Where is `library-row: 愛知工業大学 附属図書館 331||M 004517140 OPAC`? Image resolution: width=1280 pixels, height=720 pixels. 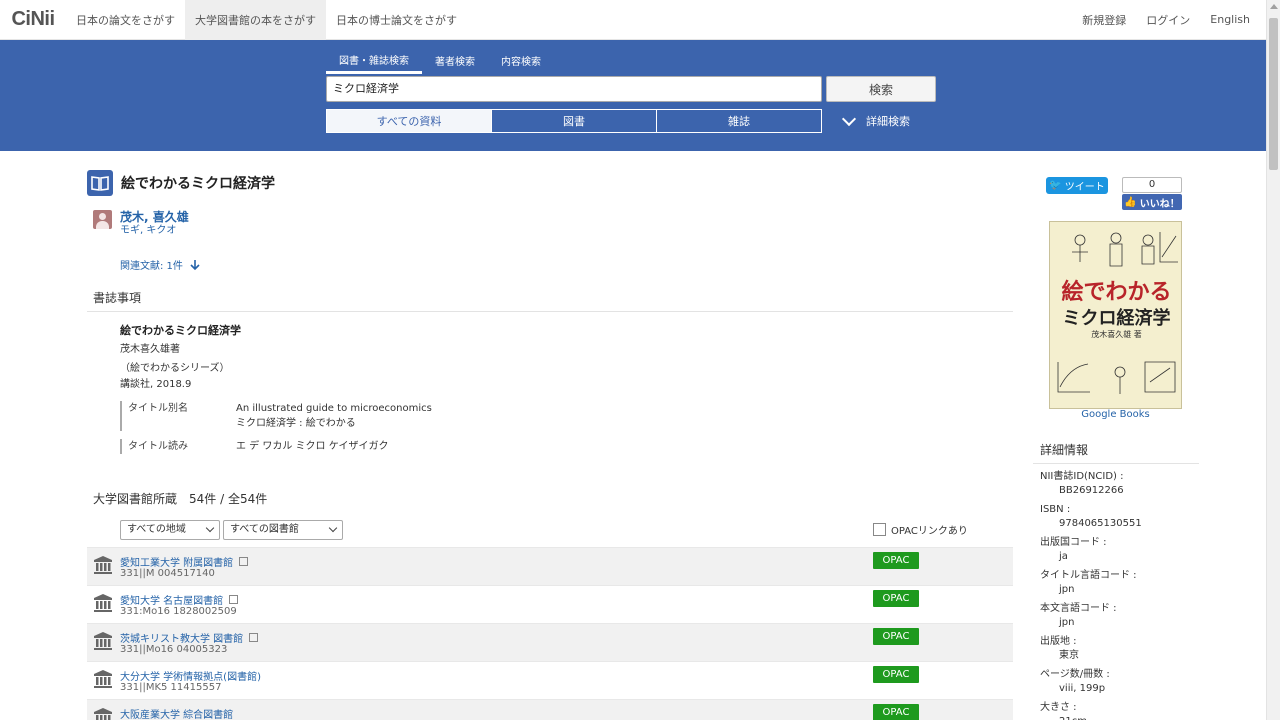
library-row: 愛知工業大学 附属図書館 331||M 004517140 OPAC is located at coordinates (550, 566).